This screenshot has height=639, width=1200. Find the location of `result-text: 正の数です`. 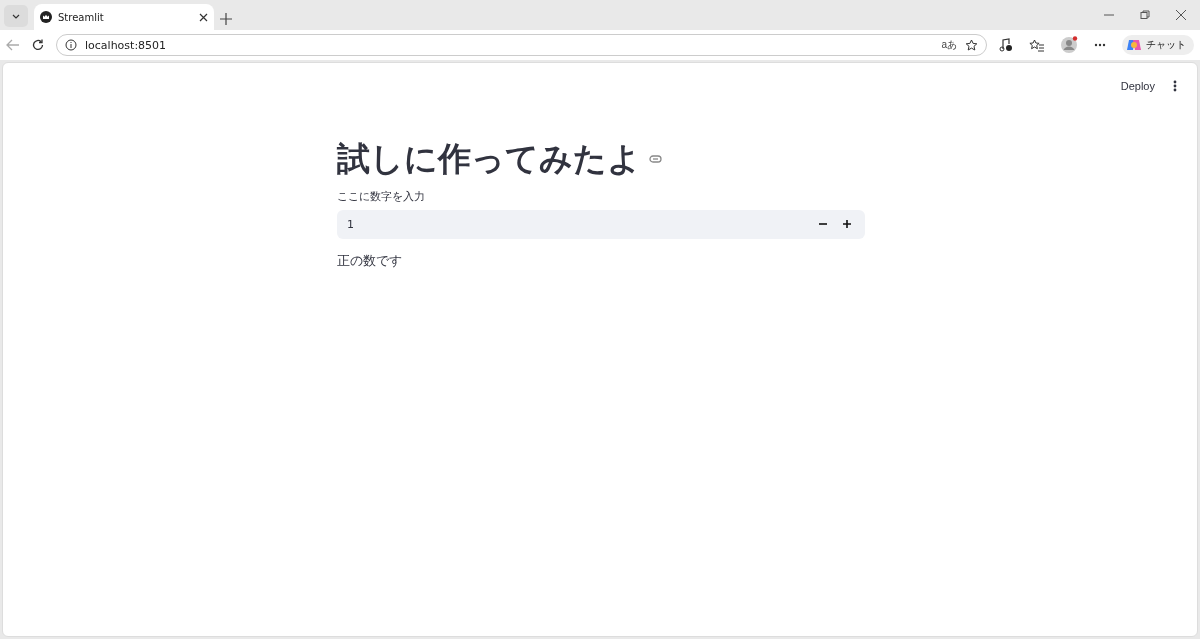

result-text: 正の数です is located at coordinates (370, 260).